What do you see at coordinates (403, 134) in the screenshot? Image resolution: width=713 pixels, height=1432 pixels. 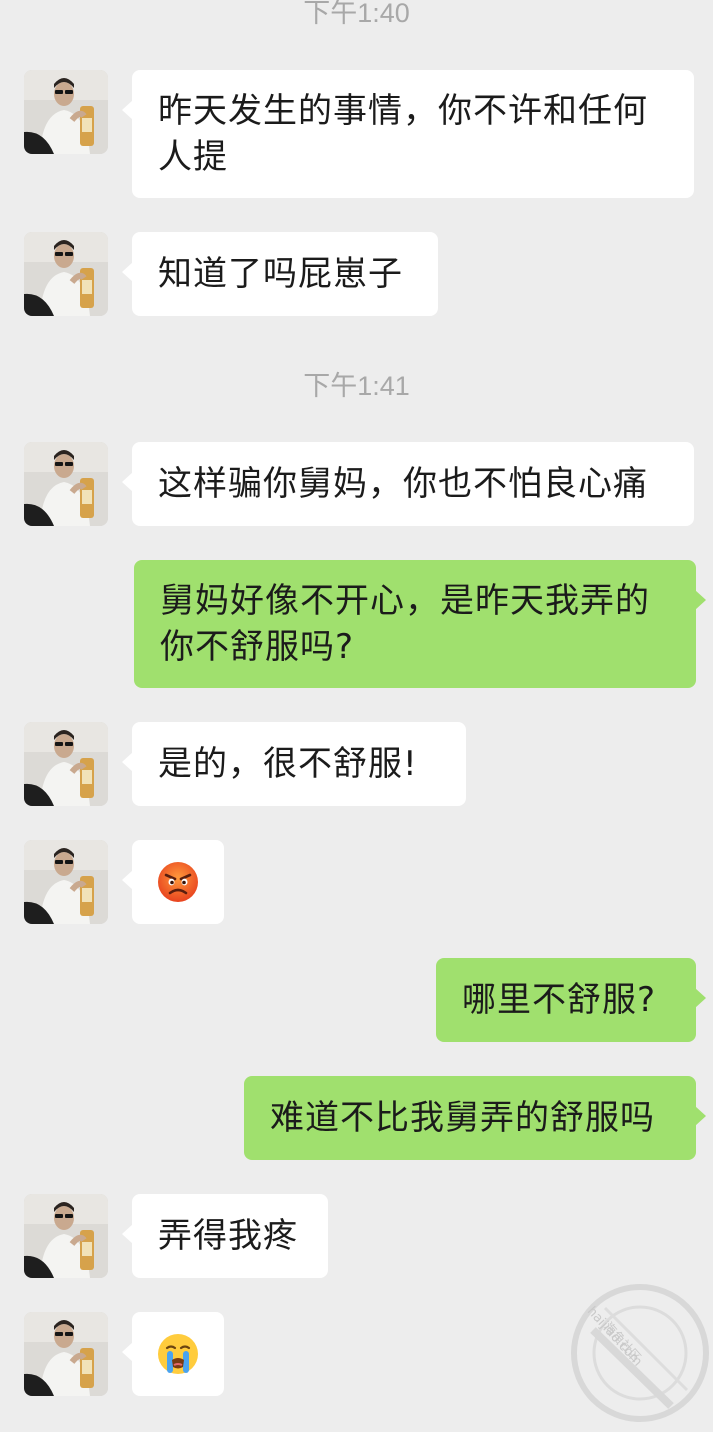 I see `message-text: 昨天发生的事情，你不许和任何人提` at bounding box center [403, 134].